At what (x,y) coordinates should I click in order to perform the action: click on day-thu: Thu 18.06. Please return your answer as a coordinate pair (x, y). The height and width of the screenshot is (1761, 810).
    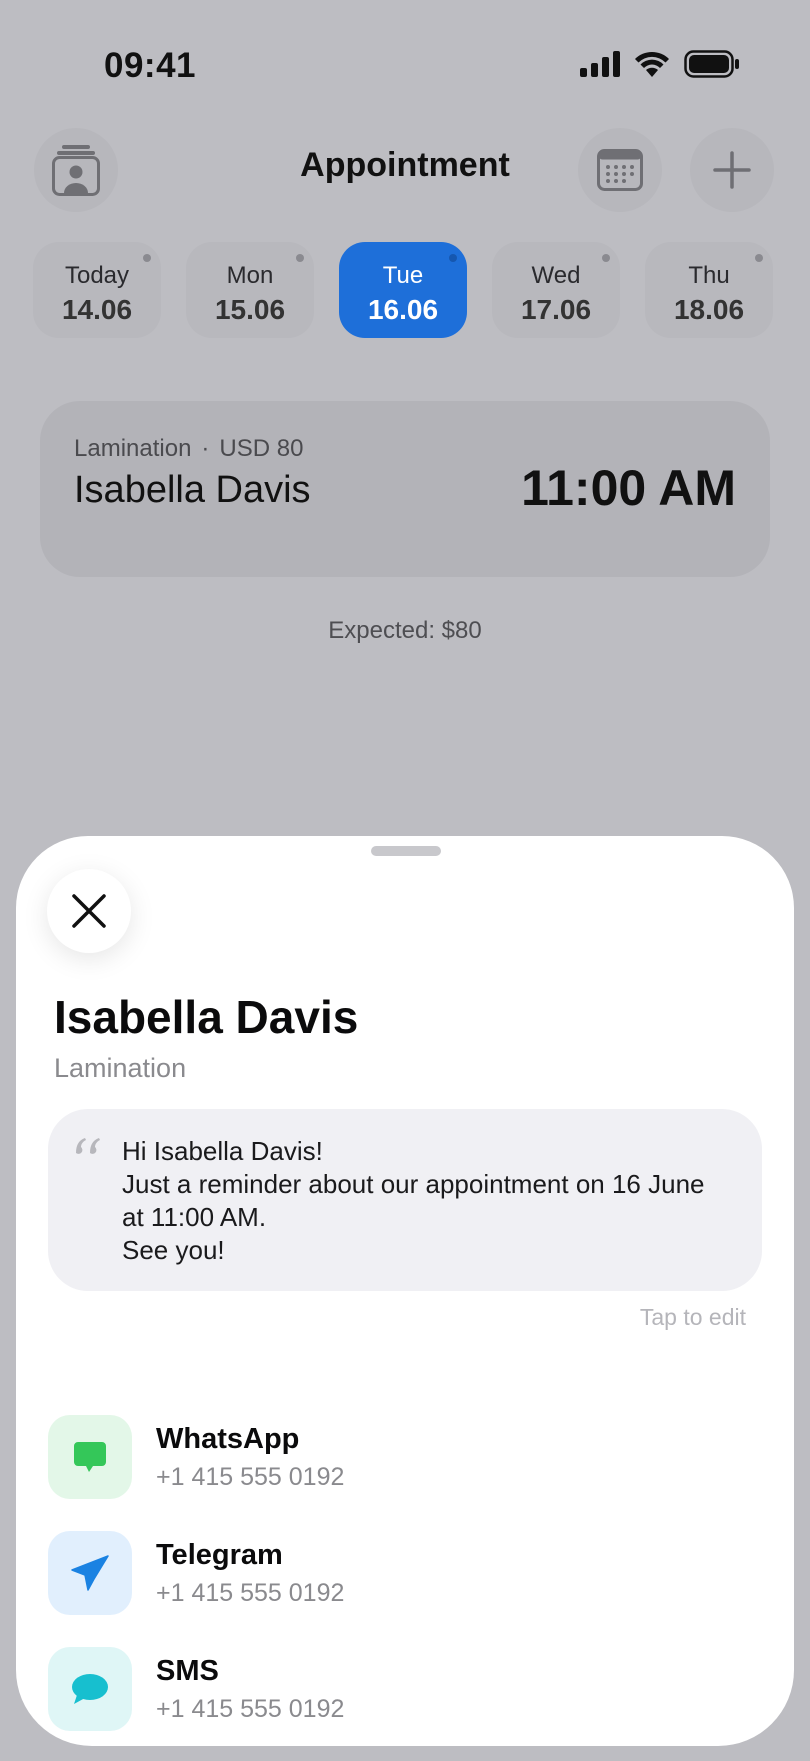
    Looking at the image, I should click on (709, 290).